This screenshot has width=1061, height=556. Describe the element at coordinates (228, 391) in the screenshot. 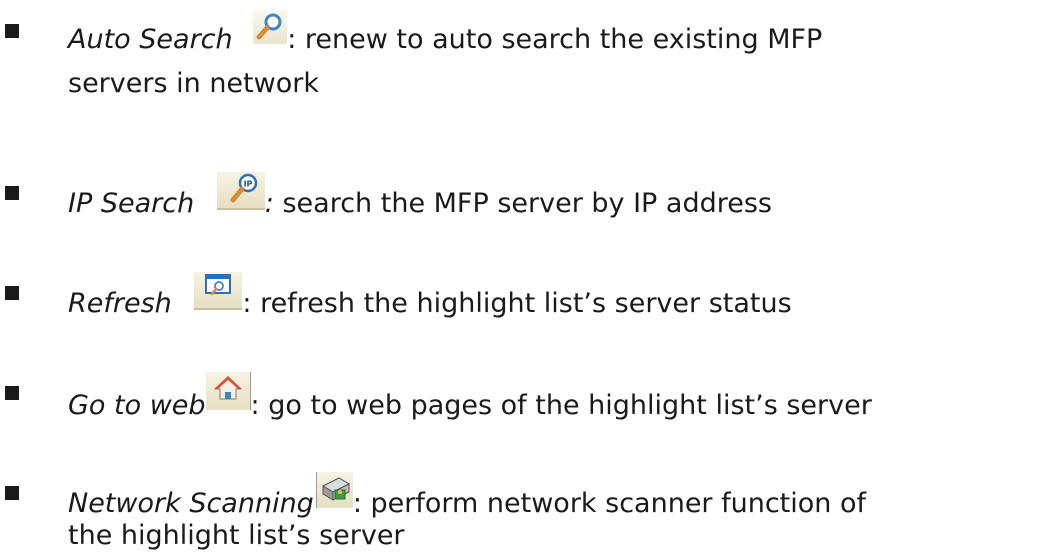

I see `home-icon` at that location.